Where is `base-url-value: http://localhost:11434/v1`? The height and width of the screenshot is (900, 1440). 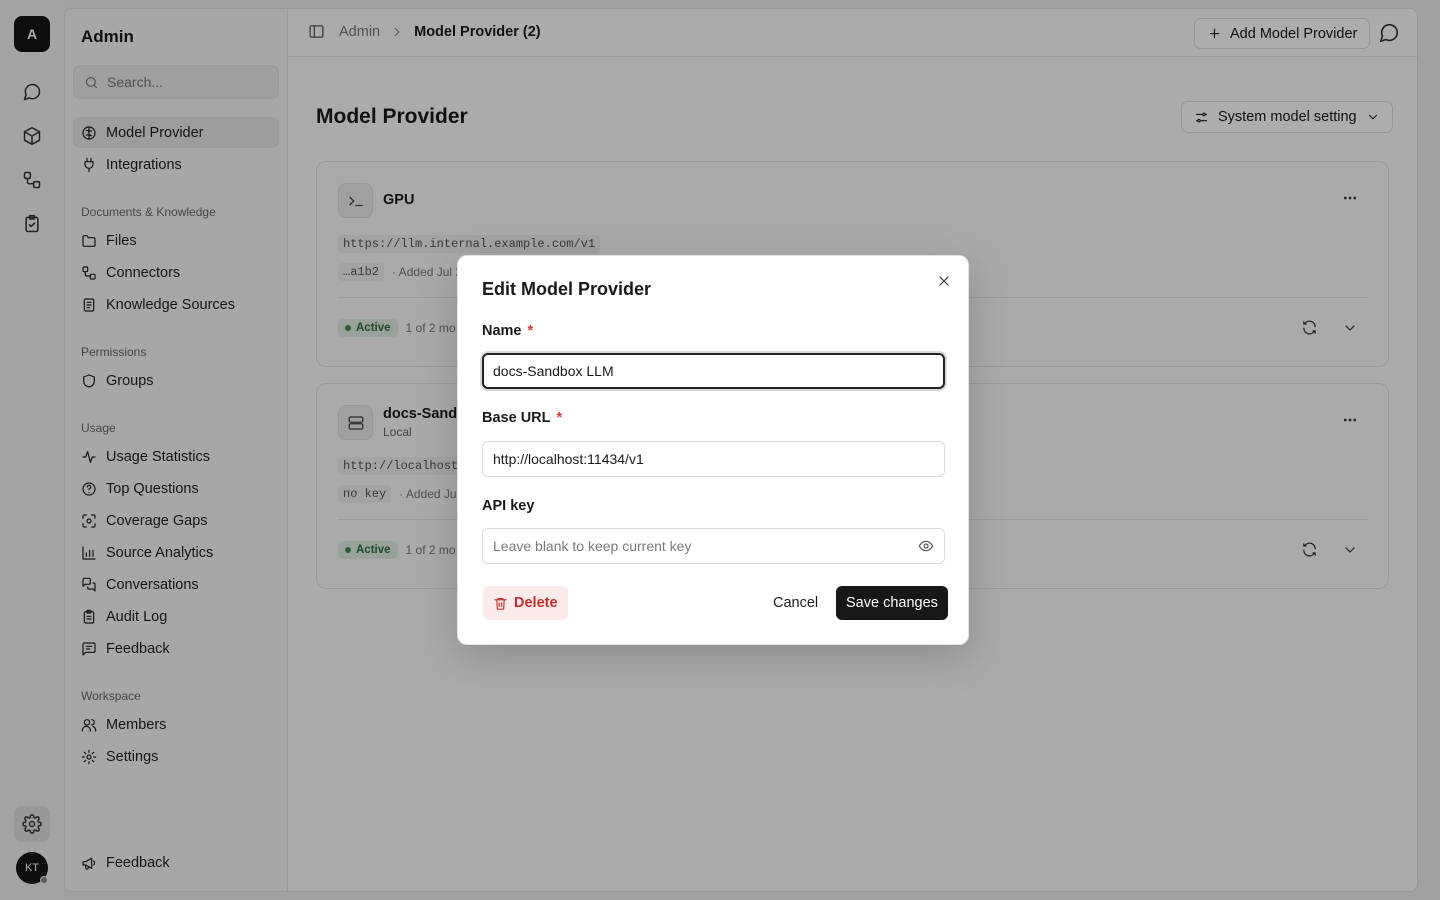
base-url-value: http://localhost:11434/v1 is located at coordinates (568, 459).